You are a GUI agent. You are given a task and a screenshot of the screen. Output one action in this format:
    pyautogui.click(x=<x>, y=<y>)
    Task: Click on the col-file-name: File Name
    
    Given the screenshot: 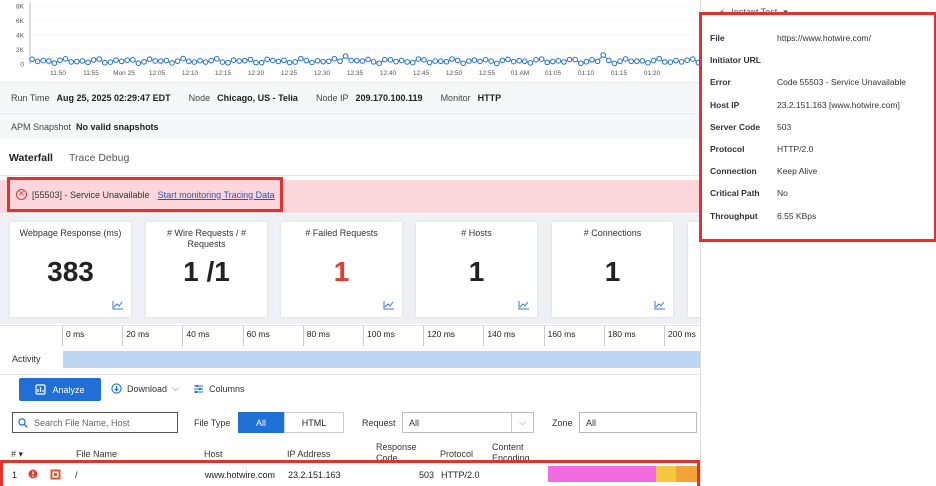 What is the action you would take?
    pyautogui.click(x=96, y=454)
    